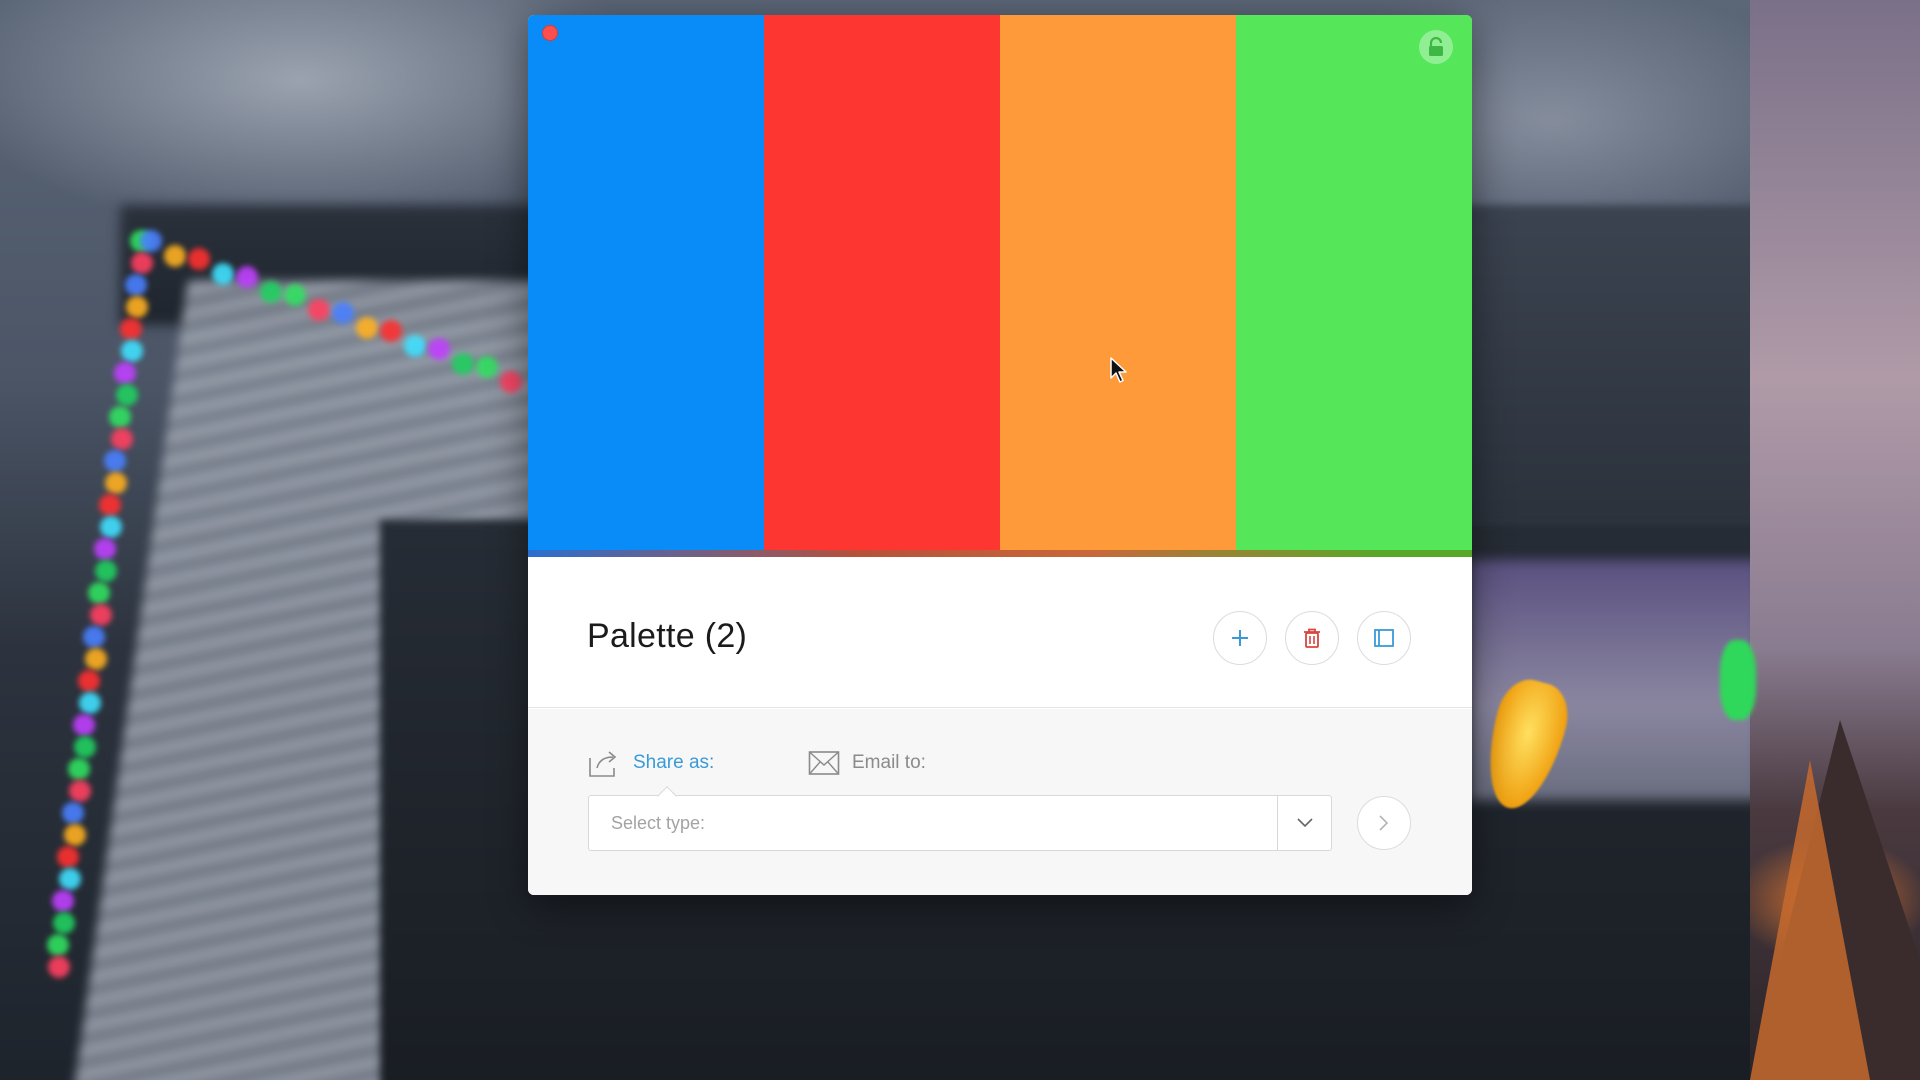  What do you see at coordinates (1610, 365) in the screenshot?
I see `roof-right` at bounding box center [1610, 365].